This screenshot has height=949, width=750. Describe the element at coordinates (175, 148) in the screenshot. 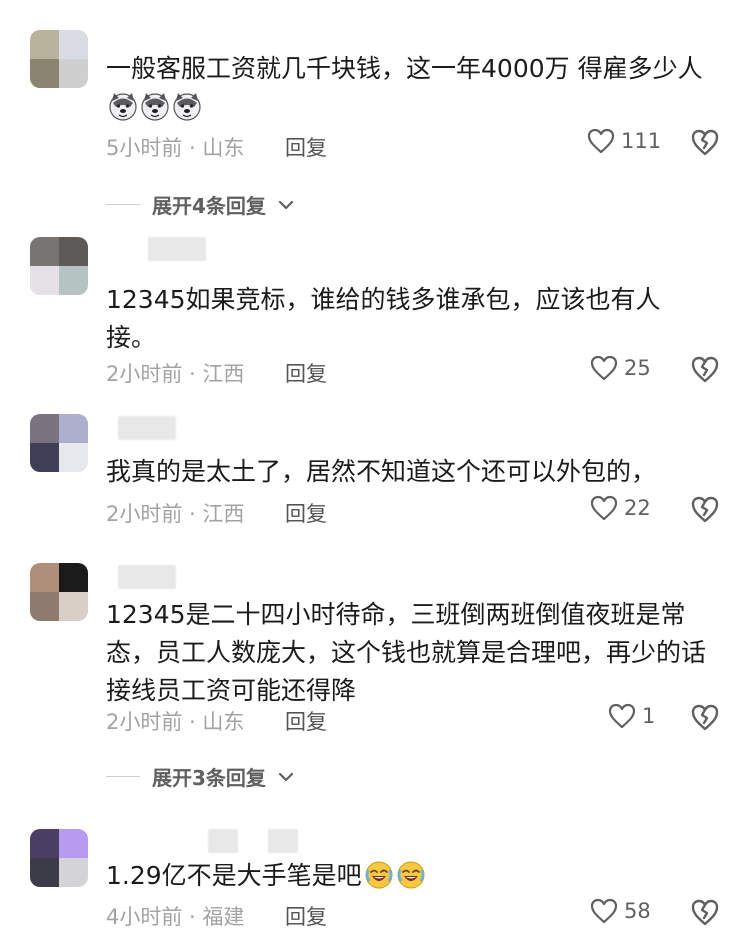

I see `comment-meta: 5小时前 · 山东` at that location.